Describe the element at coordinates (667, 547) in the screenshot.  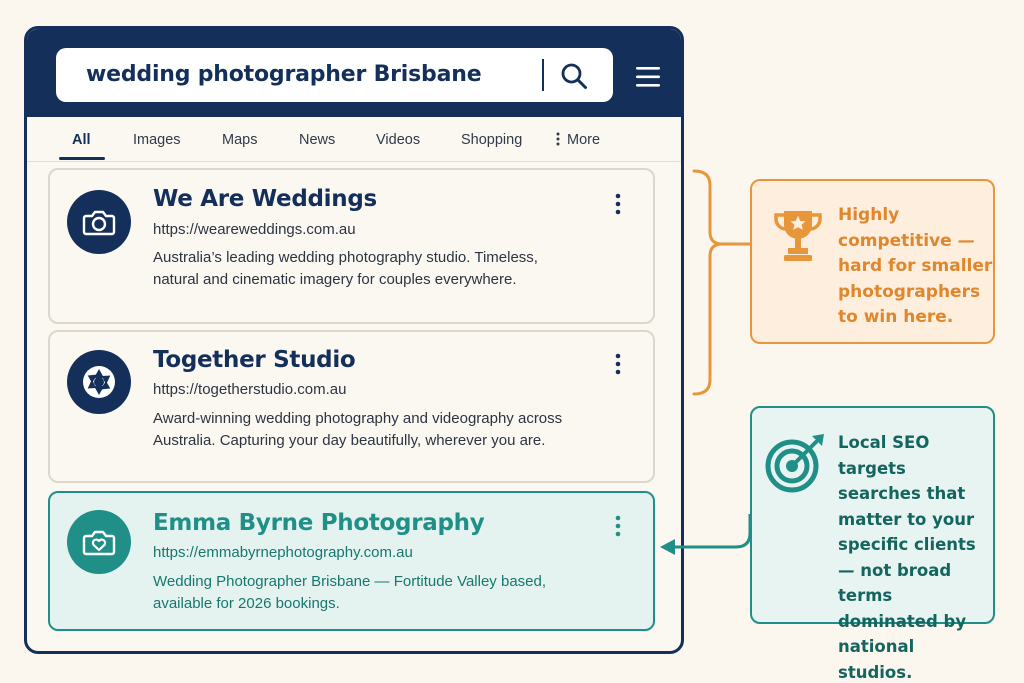
I see `arrow-head` at that location.